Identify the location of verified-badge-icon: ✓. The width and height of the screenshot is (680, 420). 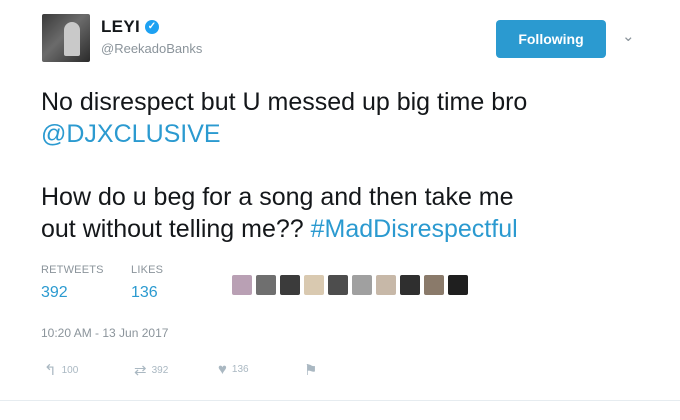
(152, 27).